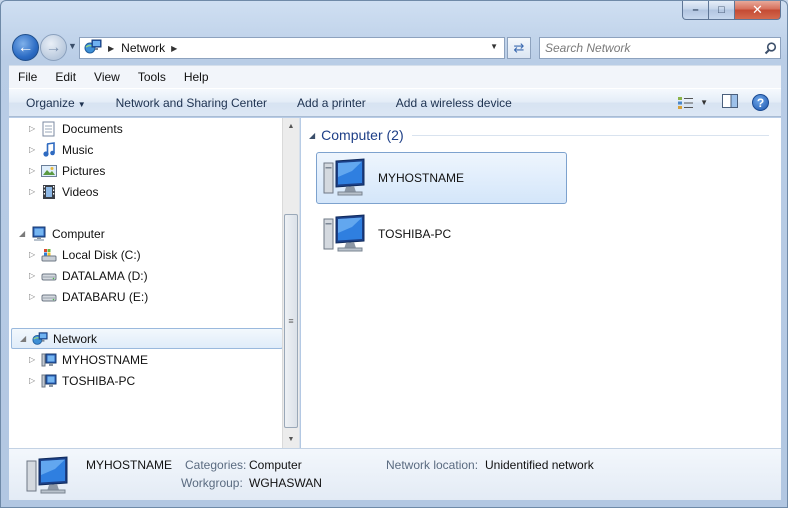 Image resolution: width=788 pixels, height=508 pixels. I want to click on tree-item-local-disk: ▷ Local Disk (C:), so click(85, 254).